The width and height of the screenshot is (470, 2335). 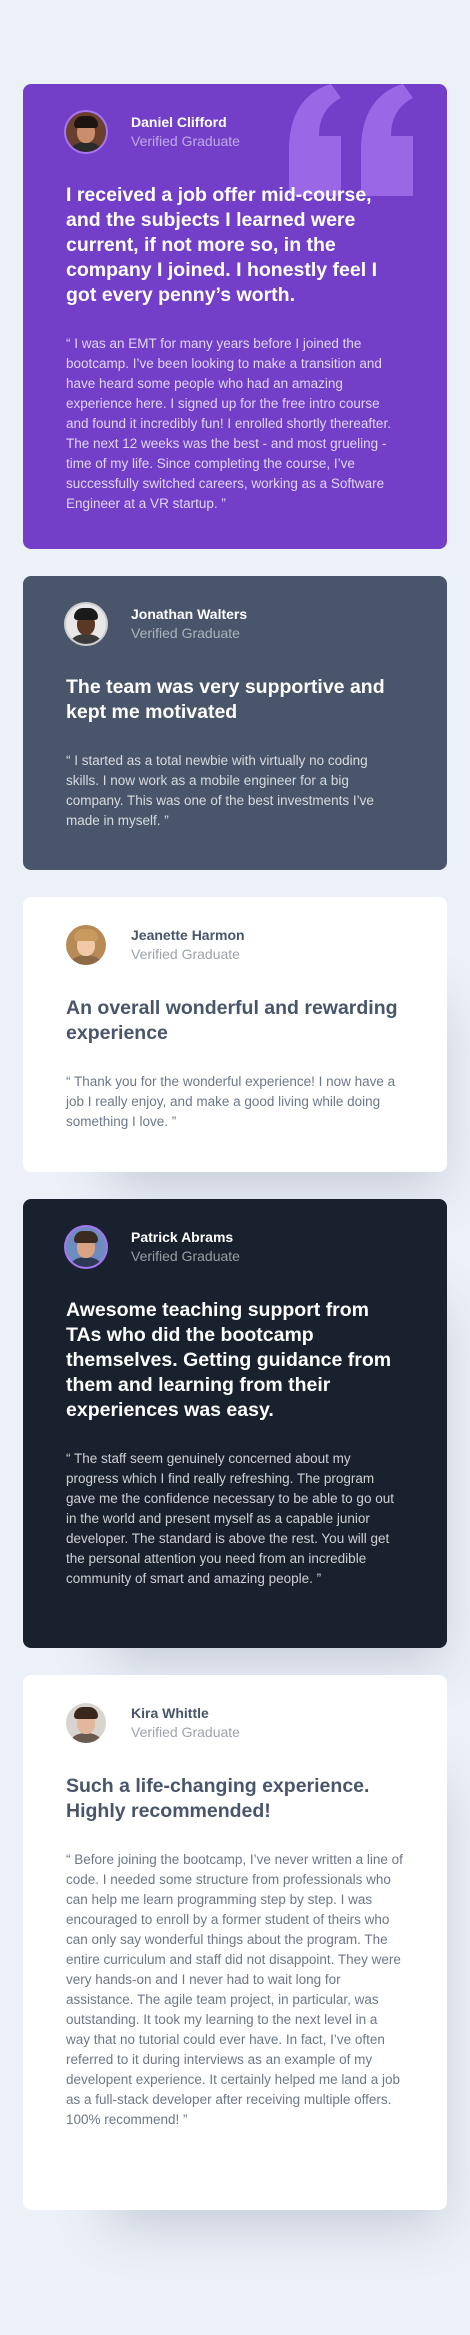 What do you see at coordinates (188, 935) in the screenshot?
I see `author-name: Jeanette Harmon` at bounding box center [188, 935].